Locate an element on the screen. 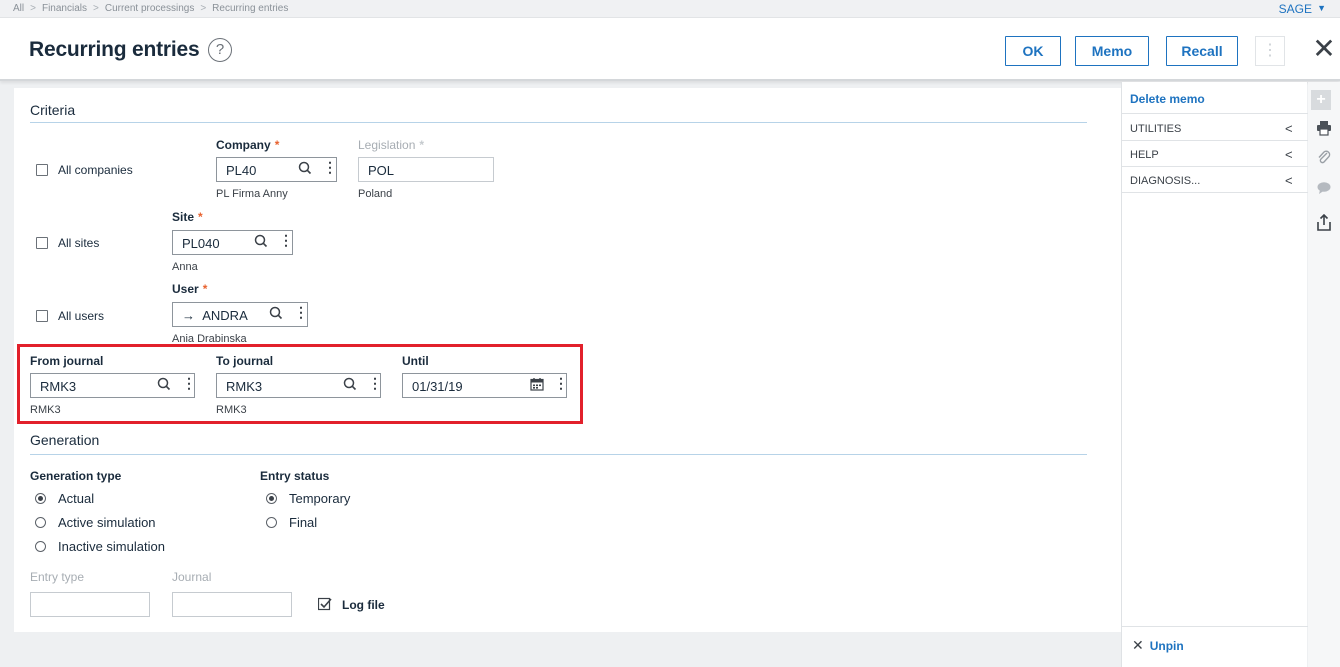  generation-section-title: Generation is located at coordinates (65, 440).